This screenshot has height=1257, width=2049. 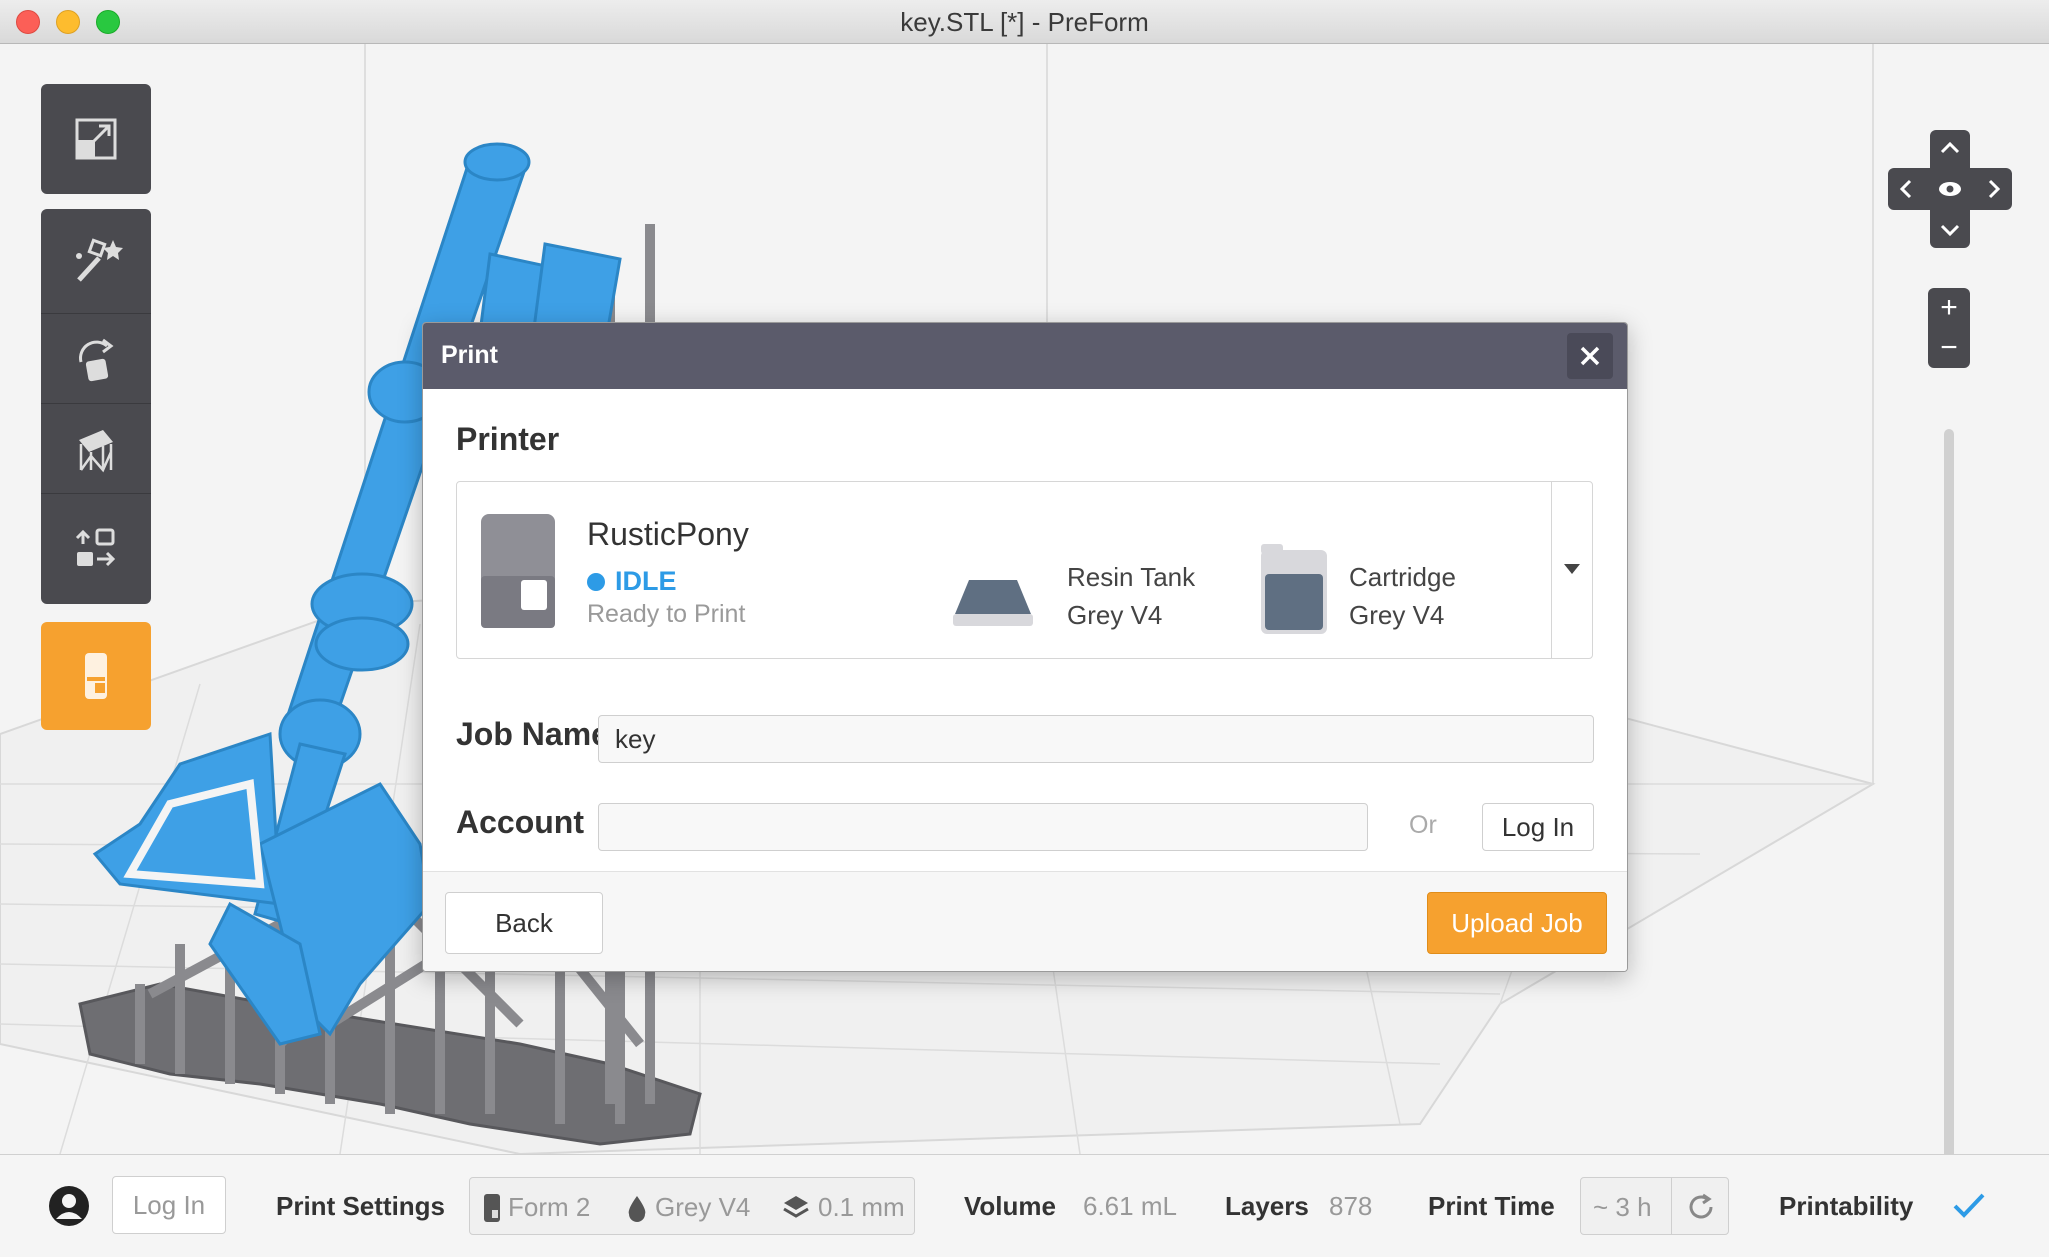 I want to click on window-title: key.STL [*] - PreForm, so click(x=1024, y=22).